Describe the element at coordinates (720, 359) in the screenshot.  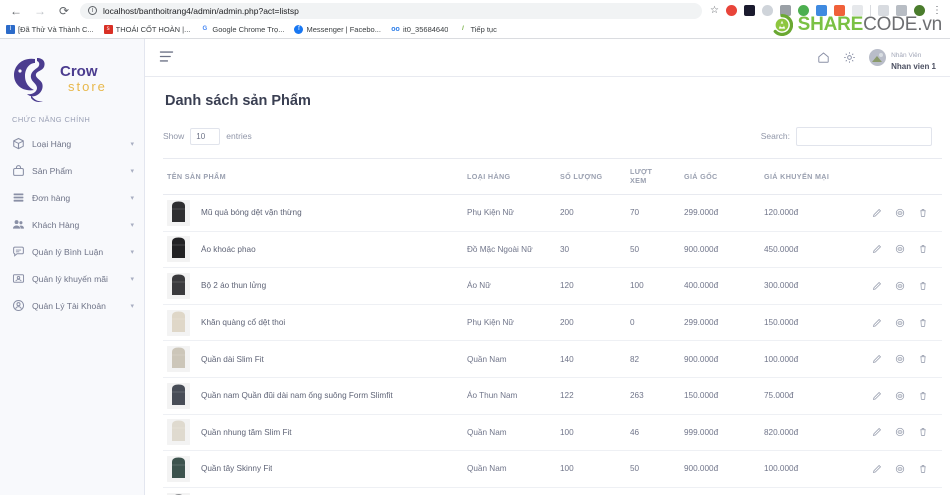
I see `cell-price: 900.000đ` at that location.